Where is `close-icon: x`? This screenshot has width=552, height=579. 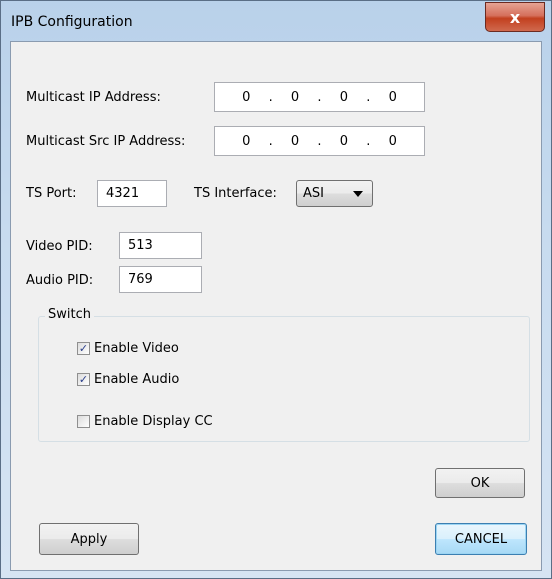 close-icon: x is located at coordinates (515, 17).